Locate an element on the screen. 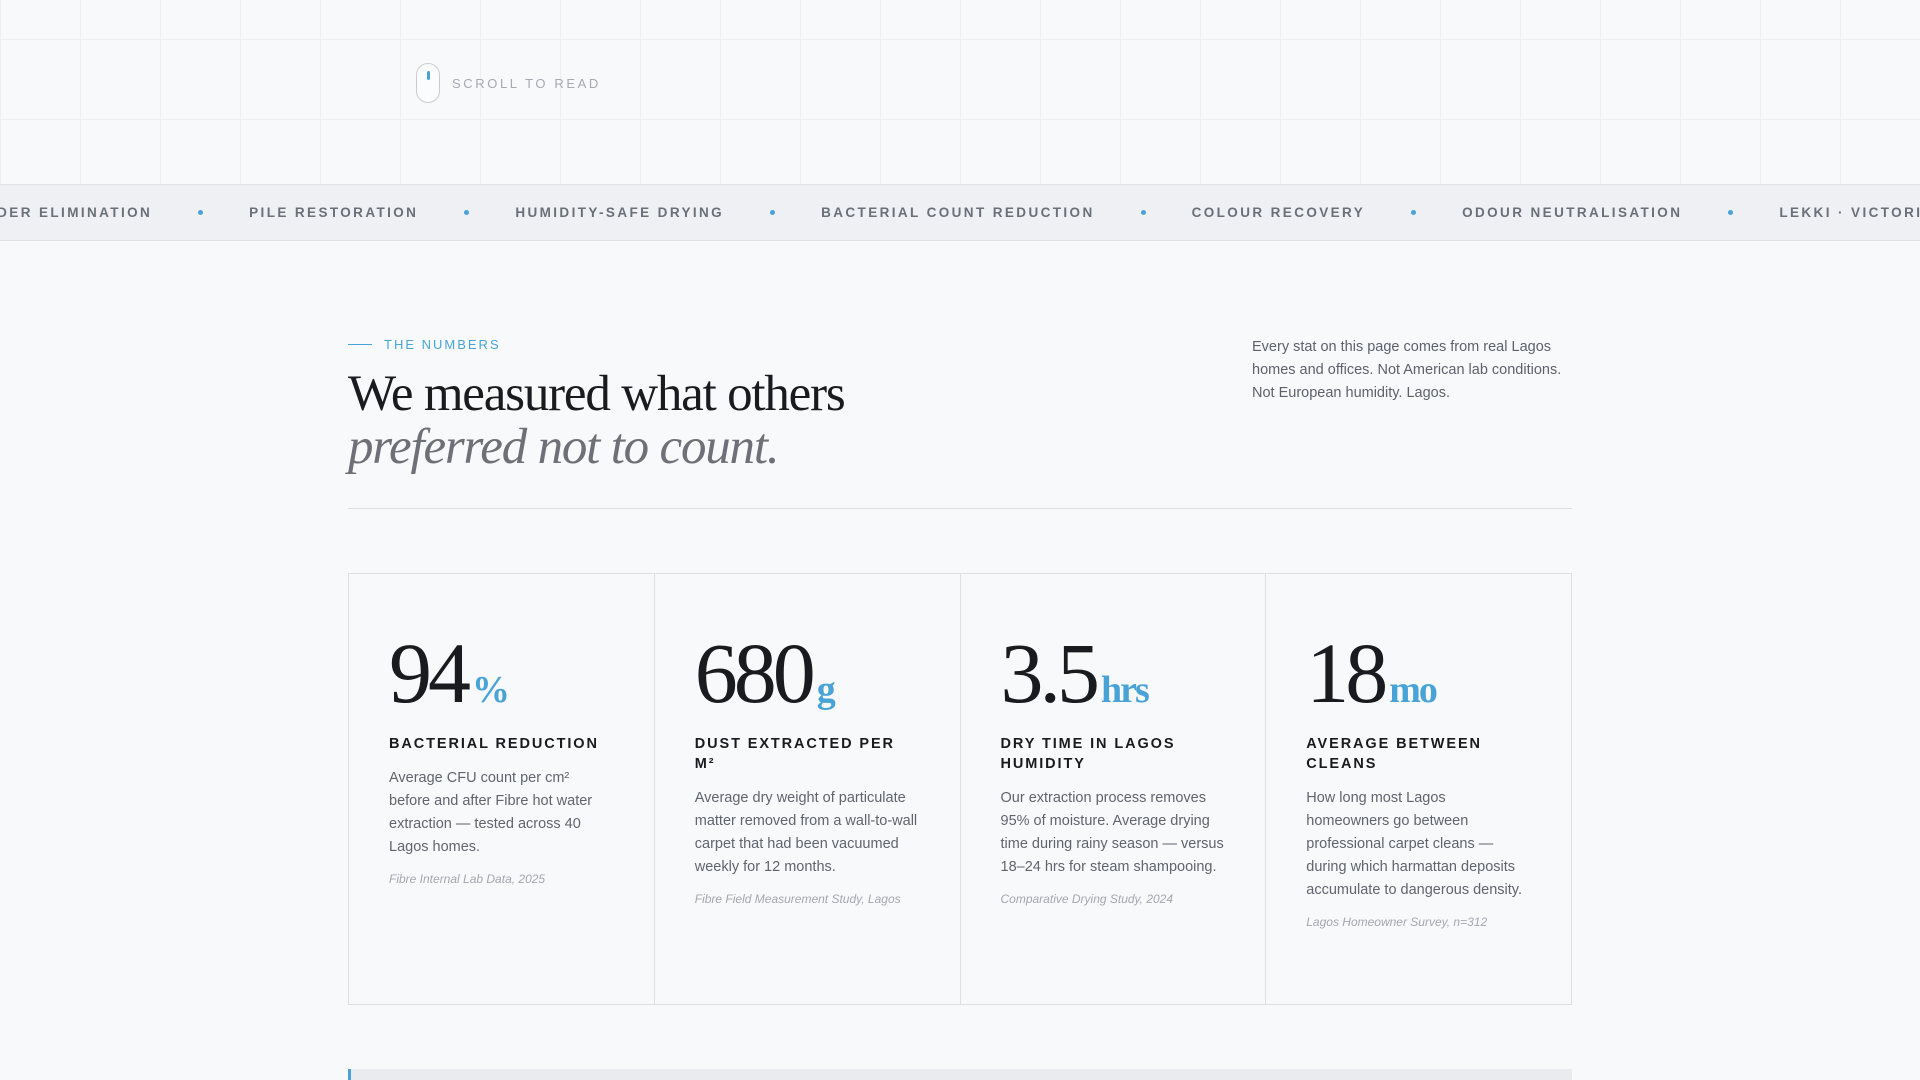  stat-unit: mo is located at coordinates (1413, 690).